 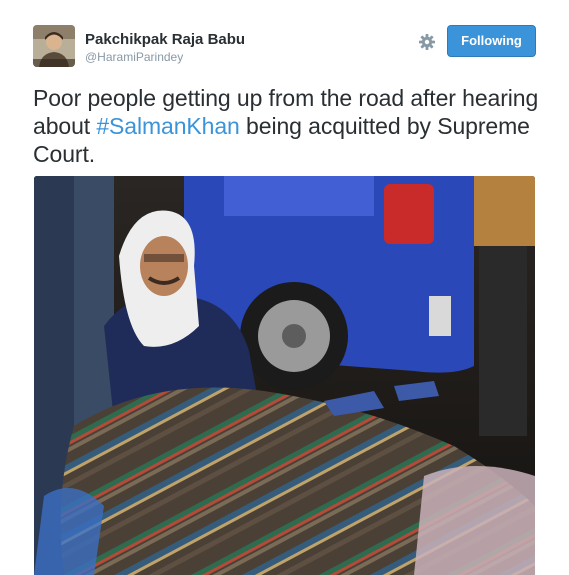 I want to click on avatar, so click(x=54, y=46).